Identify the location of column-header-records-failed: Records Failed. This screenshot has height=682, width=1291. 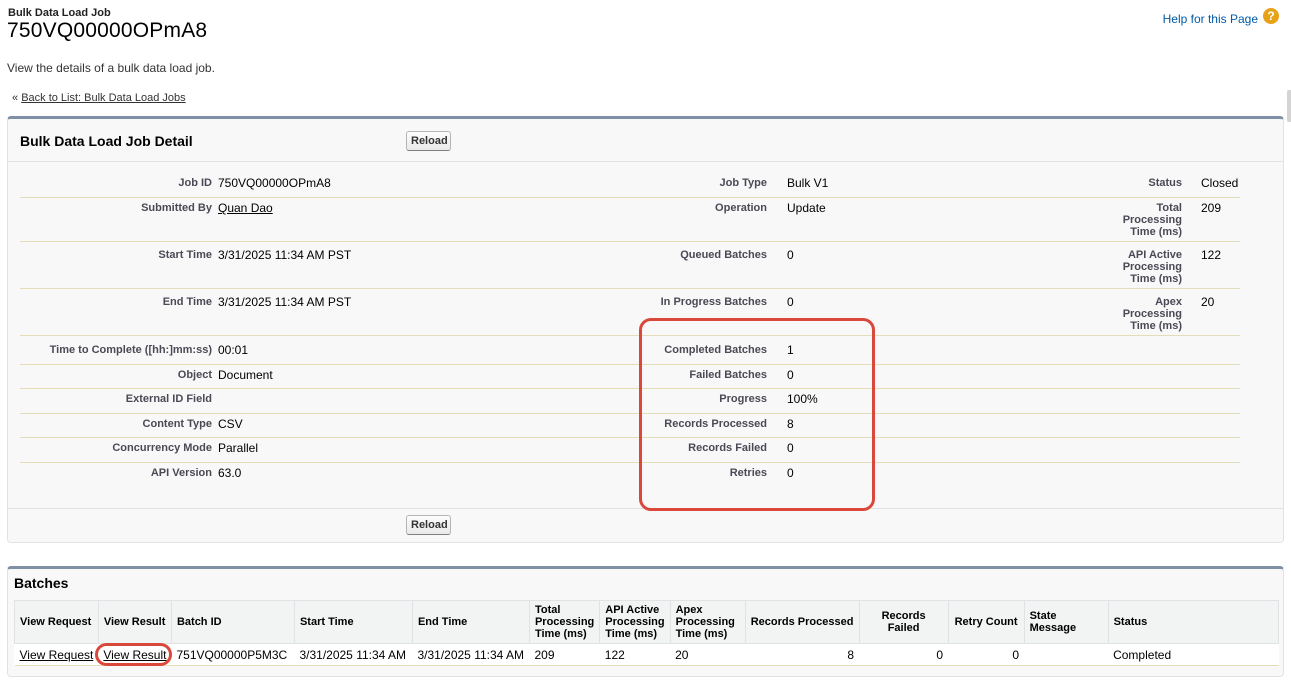
(903, 622).